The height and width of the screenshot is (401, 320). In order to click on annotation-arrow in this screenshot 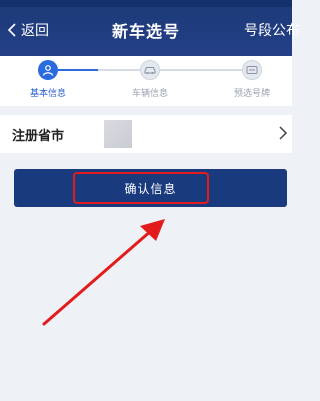, I will do `click(103, 272)`.